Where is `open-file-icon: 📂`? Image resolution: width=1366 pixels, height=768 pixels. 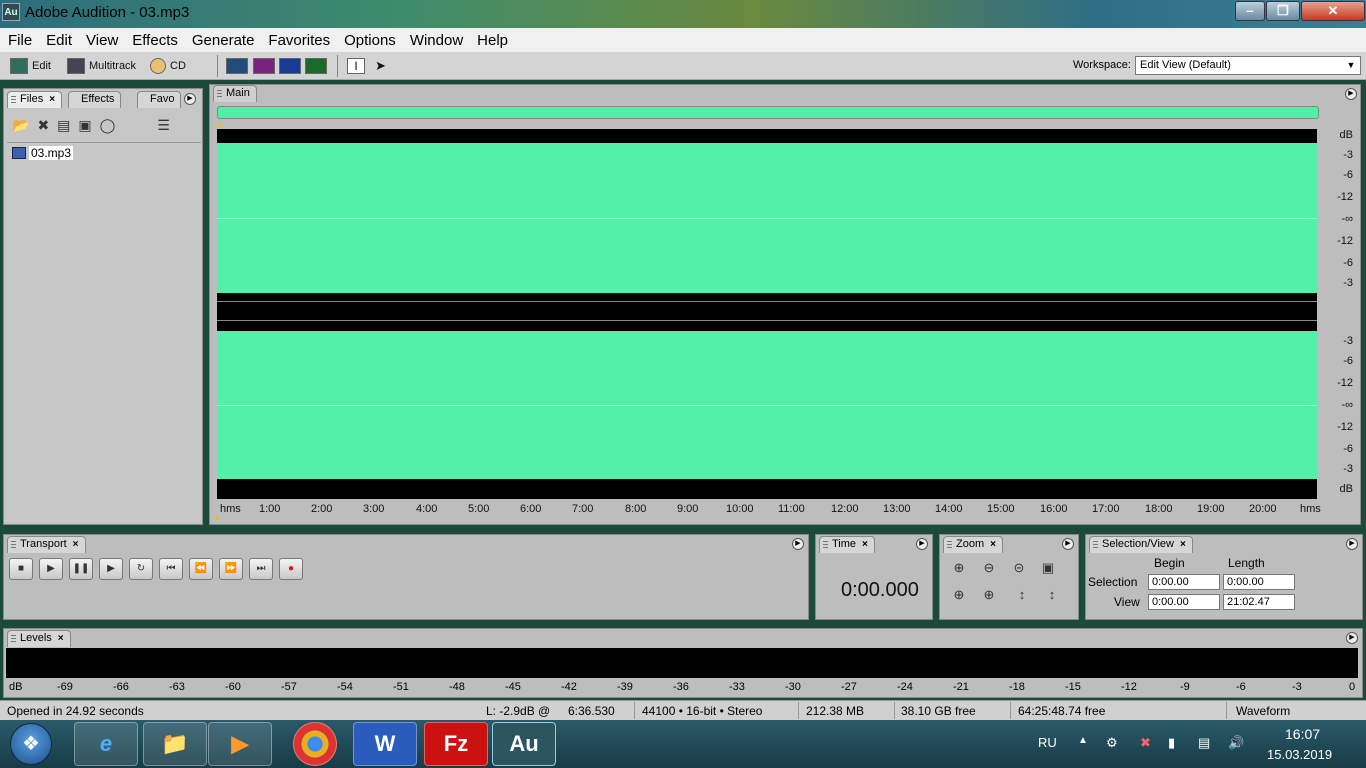
open-file-icon: 📂 is located at coordinates (20, 125).